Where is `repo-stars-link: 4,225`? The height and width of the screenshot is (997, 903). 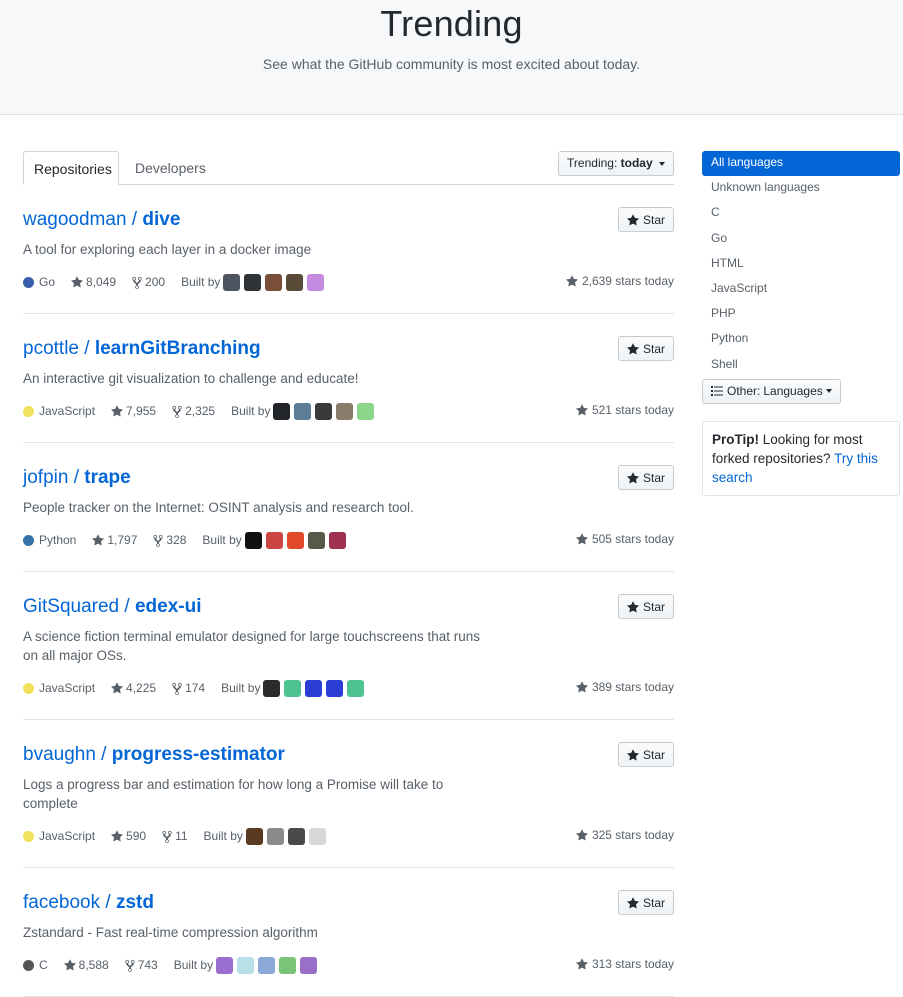 repo-stars-link: 4,225 is located at coordinates (133, 688).